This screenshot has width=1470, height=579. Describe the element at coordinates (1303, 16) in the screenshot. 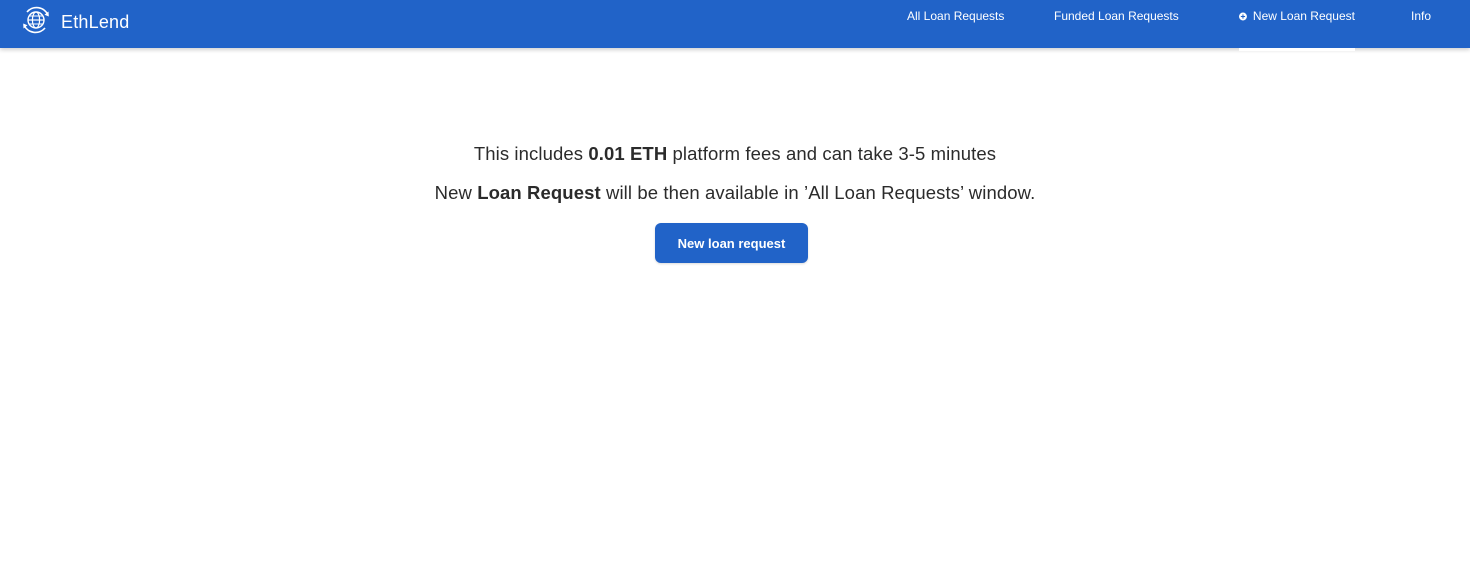

I see `nav-label: New Loan Request` at that location.